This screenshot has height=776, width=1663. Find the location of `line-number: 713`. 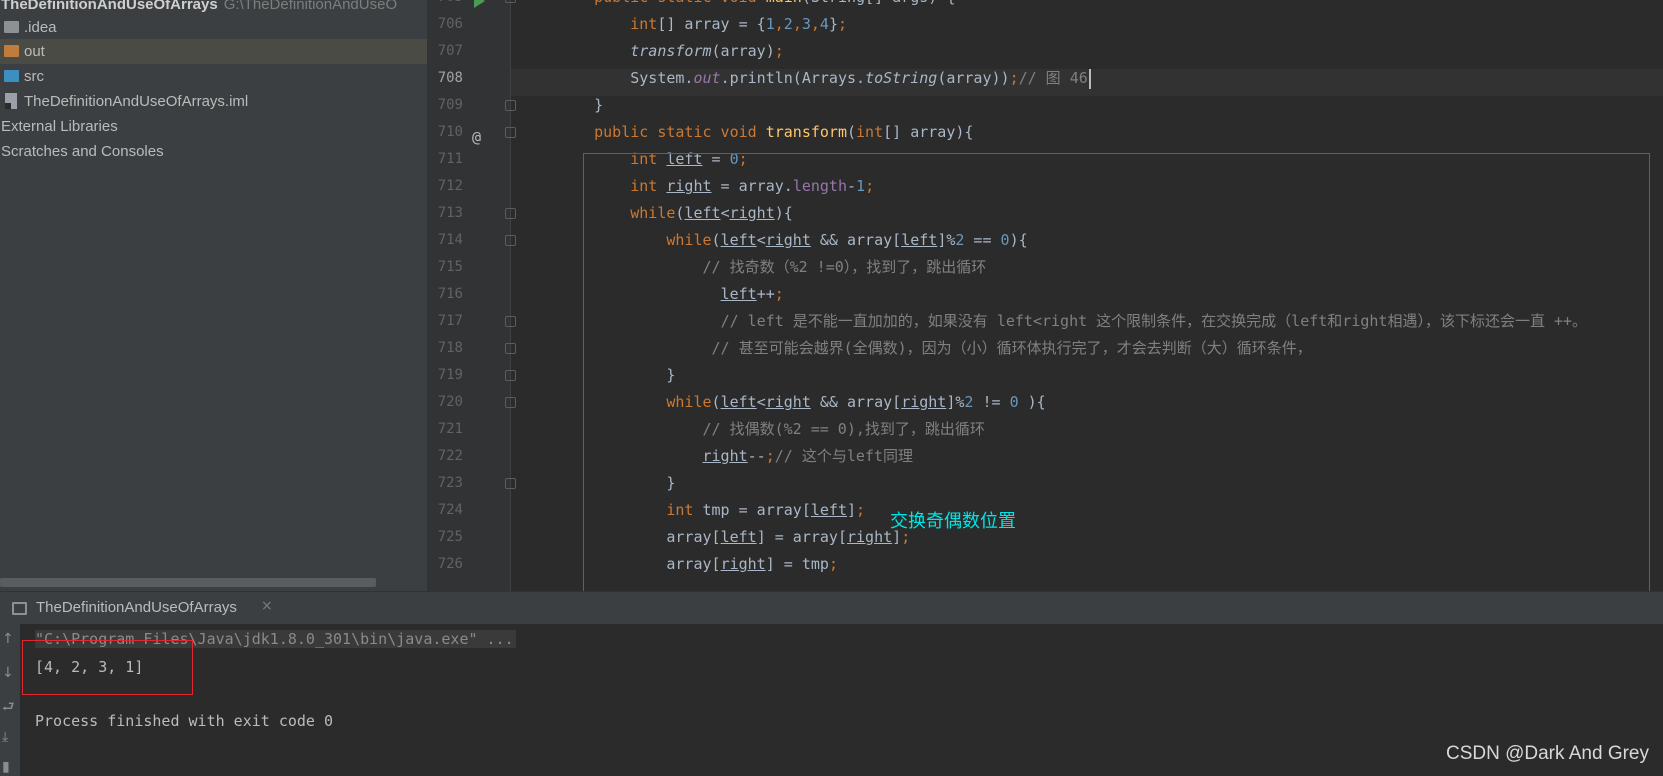

line-number: 713 is located at coordinates (450, 213).